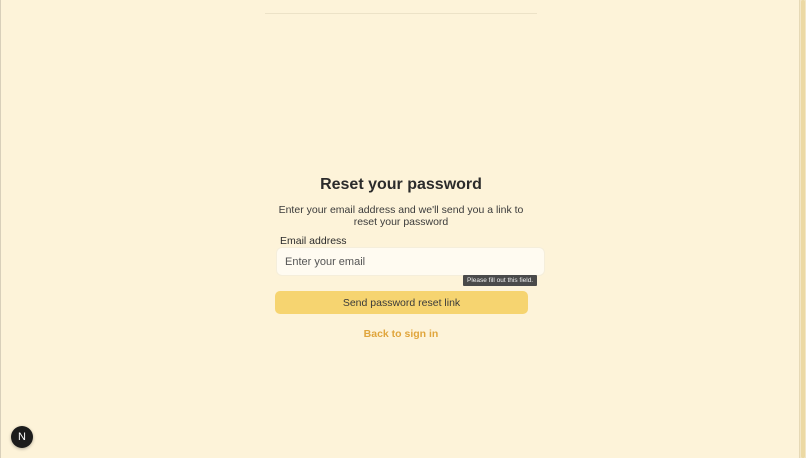 Image resolution: width=806 pixels, height=458 pixels. What do you see at coordinates (401, 184) in the screenshot?
I see `page-title: Reset your password` at bounding box center [401, 184].